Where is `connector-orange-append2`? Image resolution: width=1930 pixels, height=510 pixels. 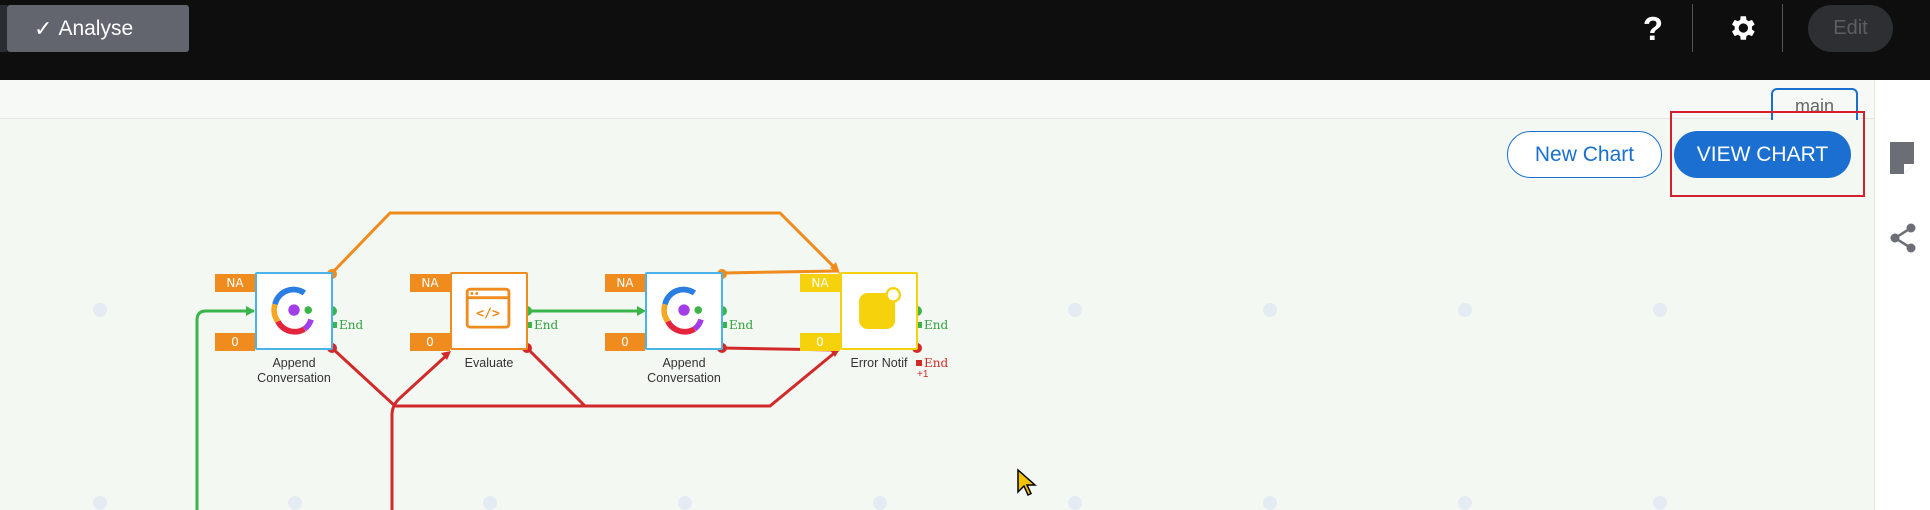 connector-orange-append2 is located at coordinates (780, 272).